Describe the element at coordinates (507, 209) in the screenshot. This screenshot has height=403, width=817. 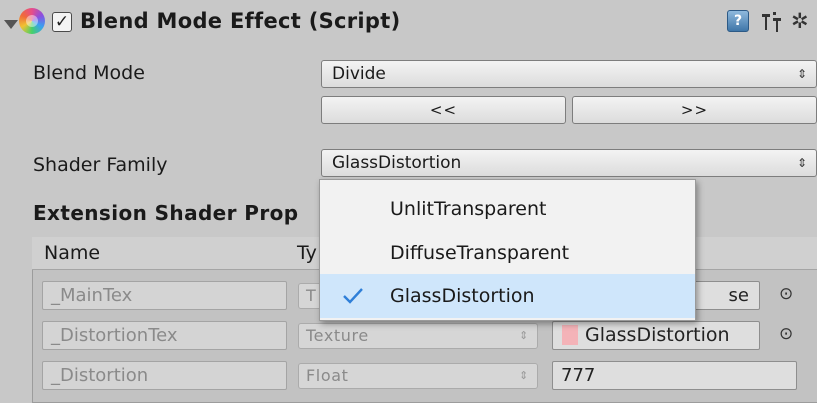
I see `menu-item-unlit-transparent: UnlitTransparent` at that location.